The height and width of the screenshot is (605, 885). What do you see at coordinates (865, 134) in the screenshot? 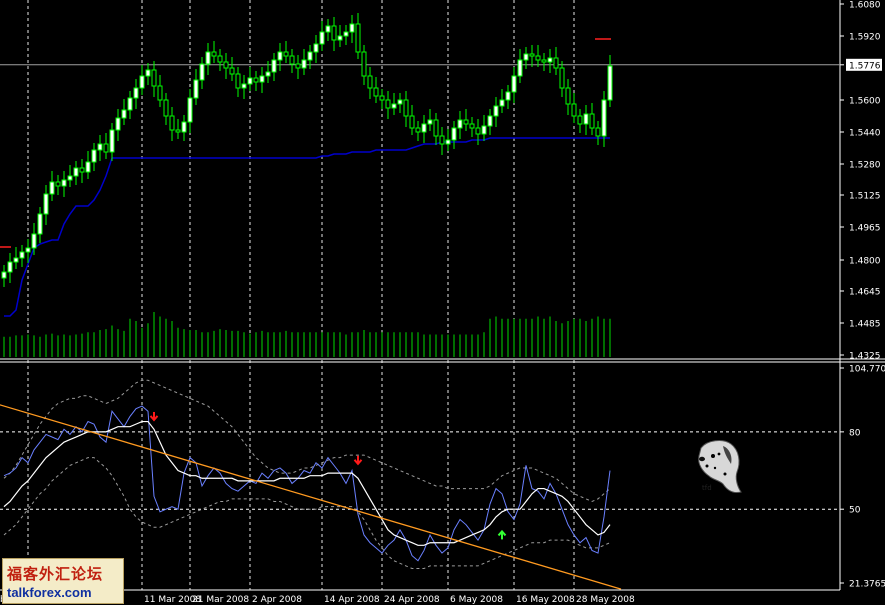
I see `price-tick-label: 1.5440` at bounding box center [865, 134].